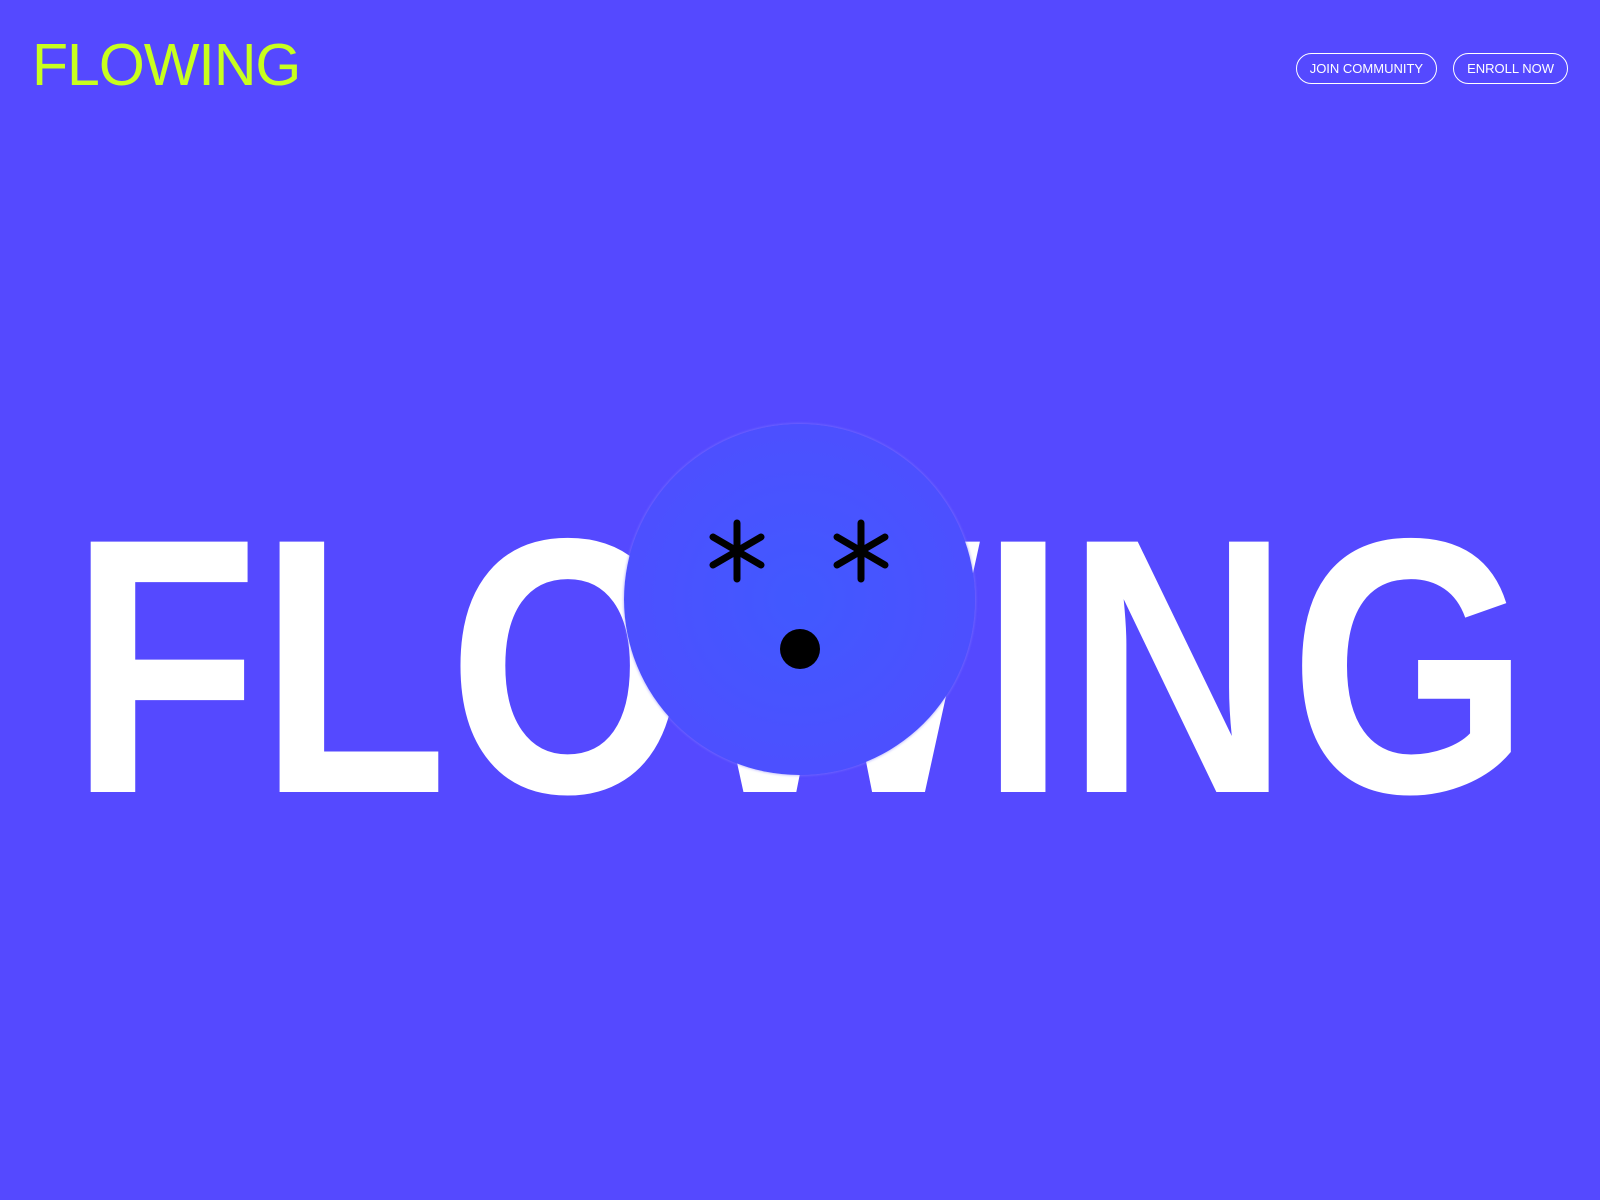 The height and width of the screenshot is (1200, 1600). I want to click on right-eye-asterisk-icon, so click(861, 551).